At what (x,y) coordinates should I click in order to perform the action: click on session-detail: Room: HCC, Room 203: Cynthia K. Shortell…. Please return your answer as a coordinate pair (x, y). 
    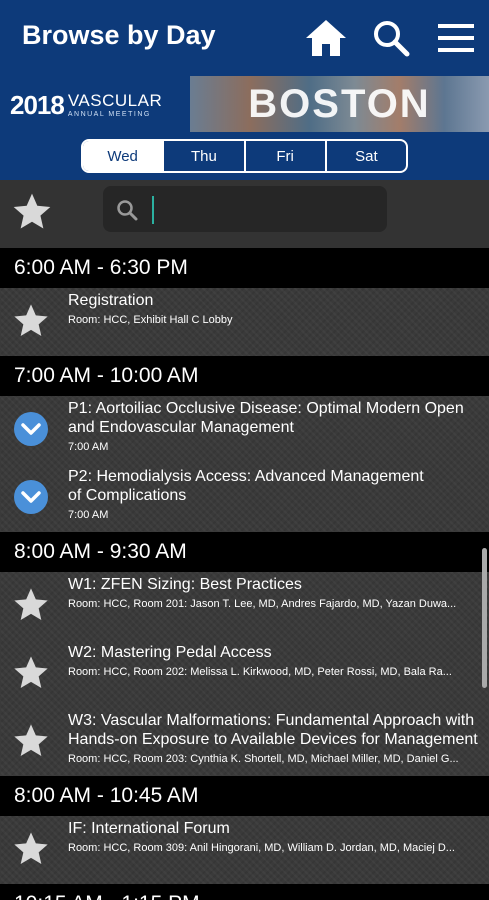
    Looking at the image, I should click on (263, 759).